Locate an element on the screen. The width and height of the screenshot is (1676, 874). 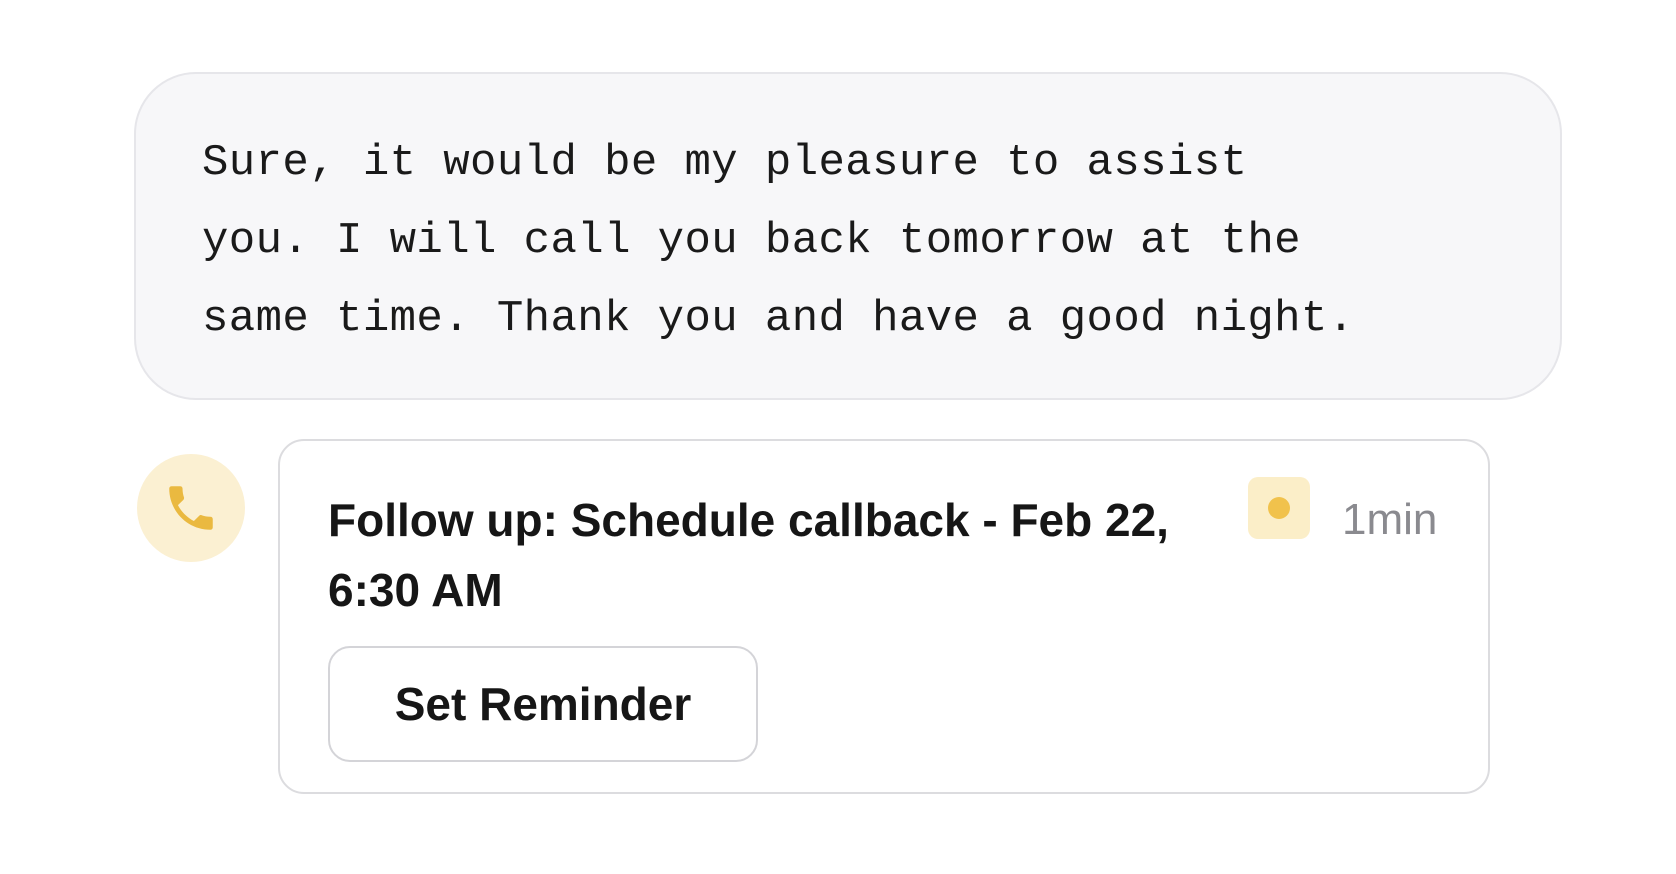
status-badge is located at coordinates (1279, 508).